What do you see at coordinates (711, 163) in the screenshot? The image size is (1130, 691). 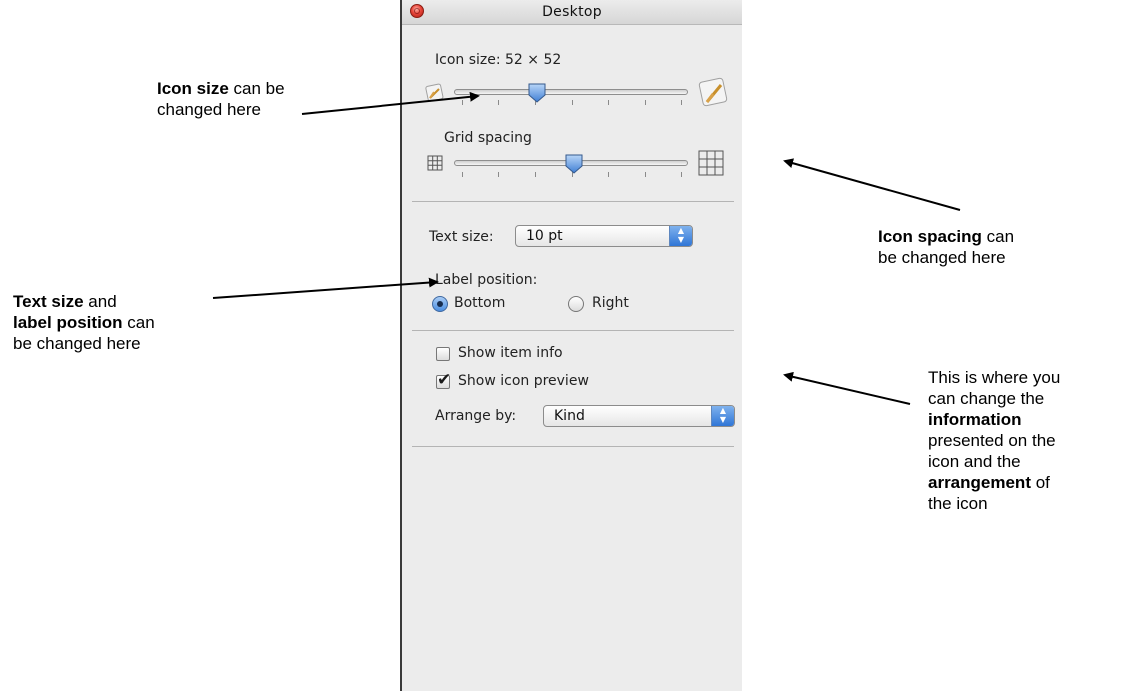 I see `large-grid-icon` at bounding box center [711, 163].